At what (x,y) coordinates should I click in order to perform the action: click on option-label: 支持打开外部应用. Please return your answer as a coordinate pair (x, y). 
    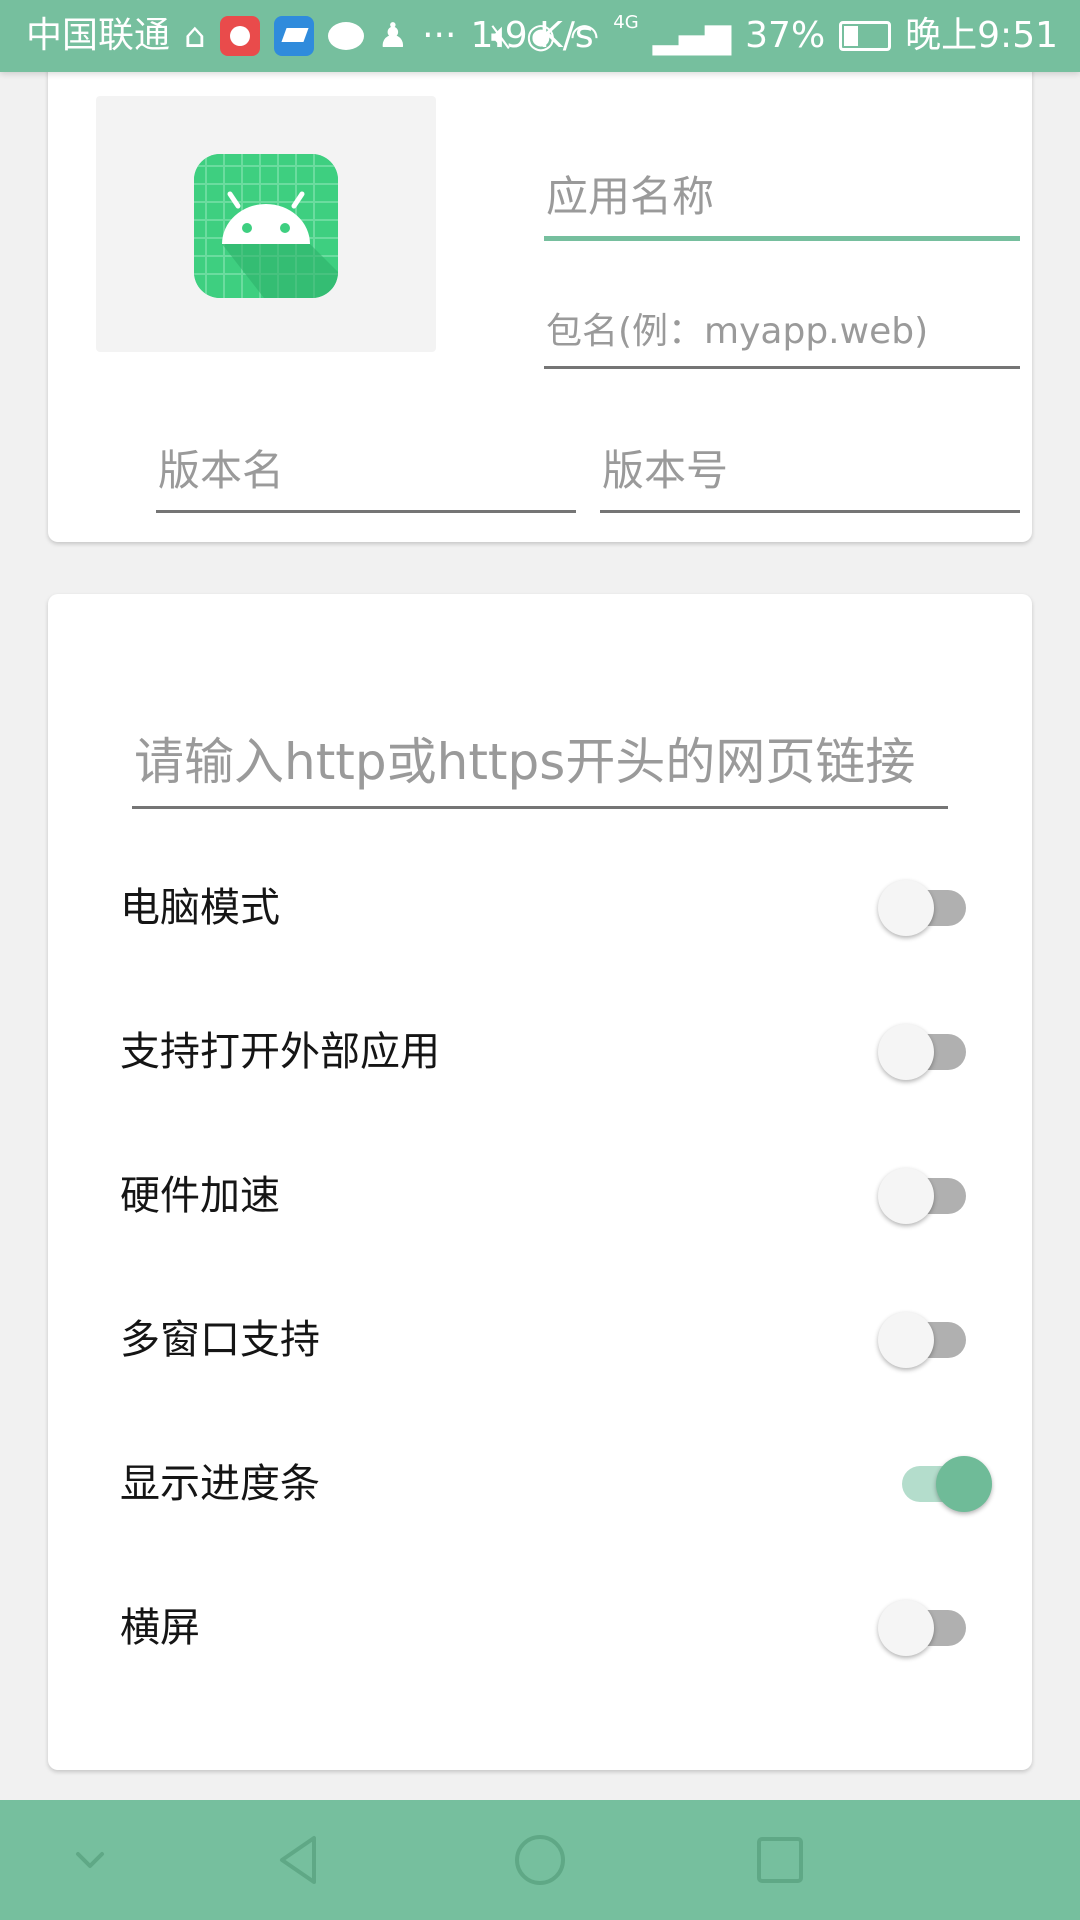
    Looking at the image, I should click on (280, 1052).